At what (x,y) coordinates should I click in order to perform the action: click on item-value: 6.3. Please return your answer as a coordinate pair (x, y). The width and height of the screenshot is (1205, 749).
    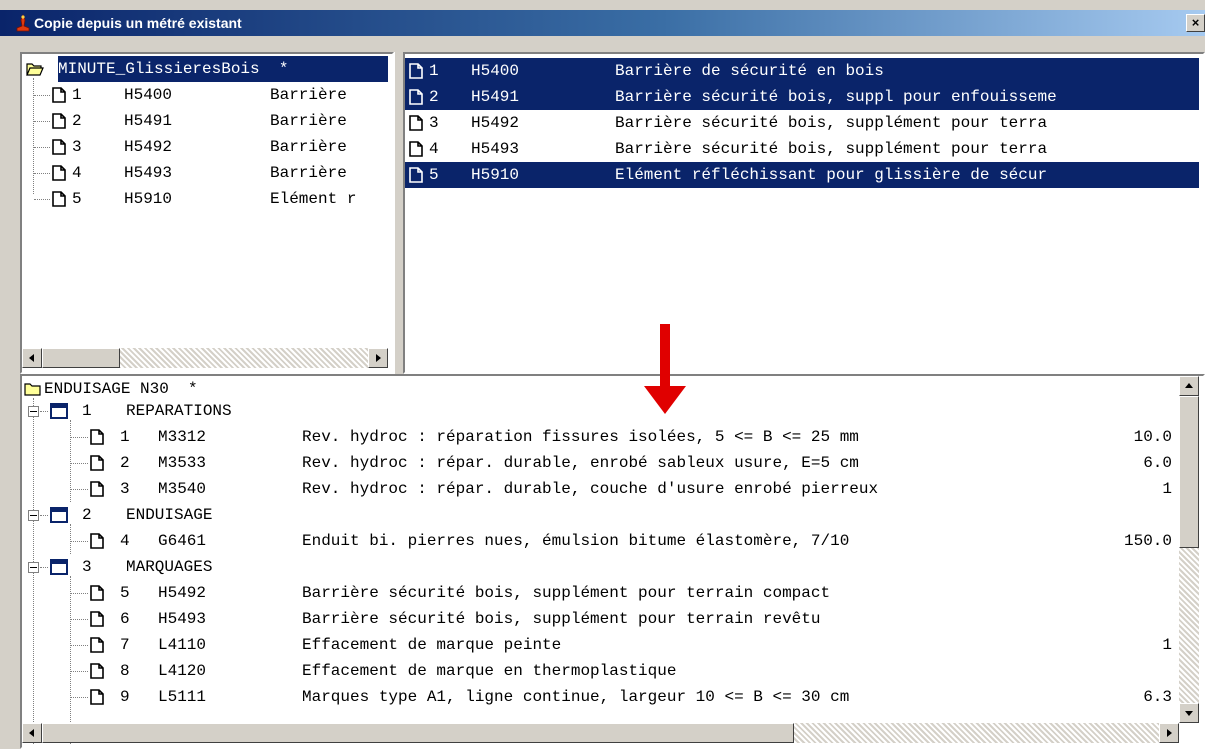
    Looking at the image, I should click on (1157, 697).